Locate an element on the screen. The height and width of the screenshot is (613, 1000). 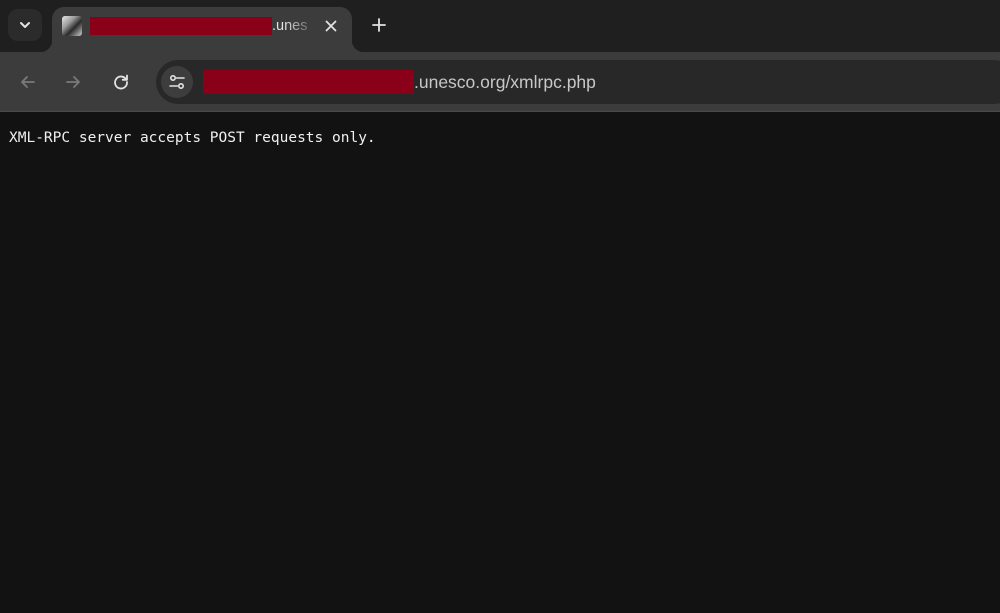
site-info-button is located at coordinates (177, 82).